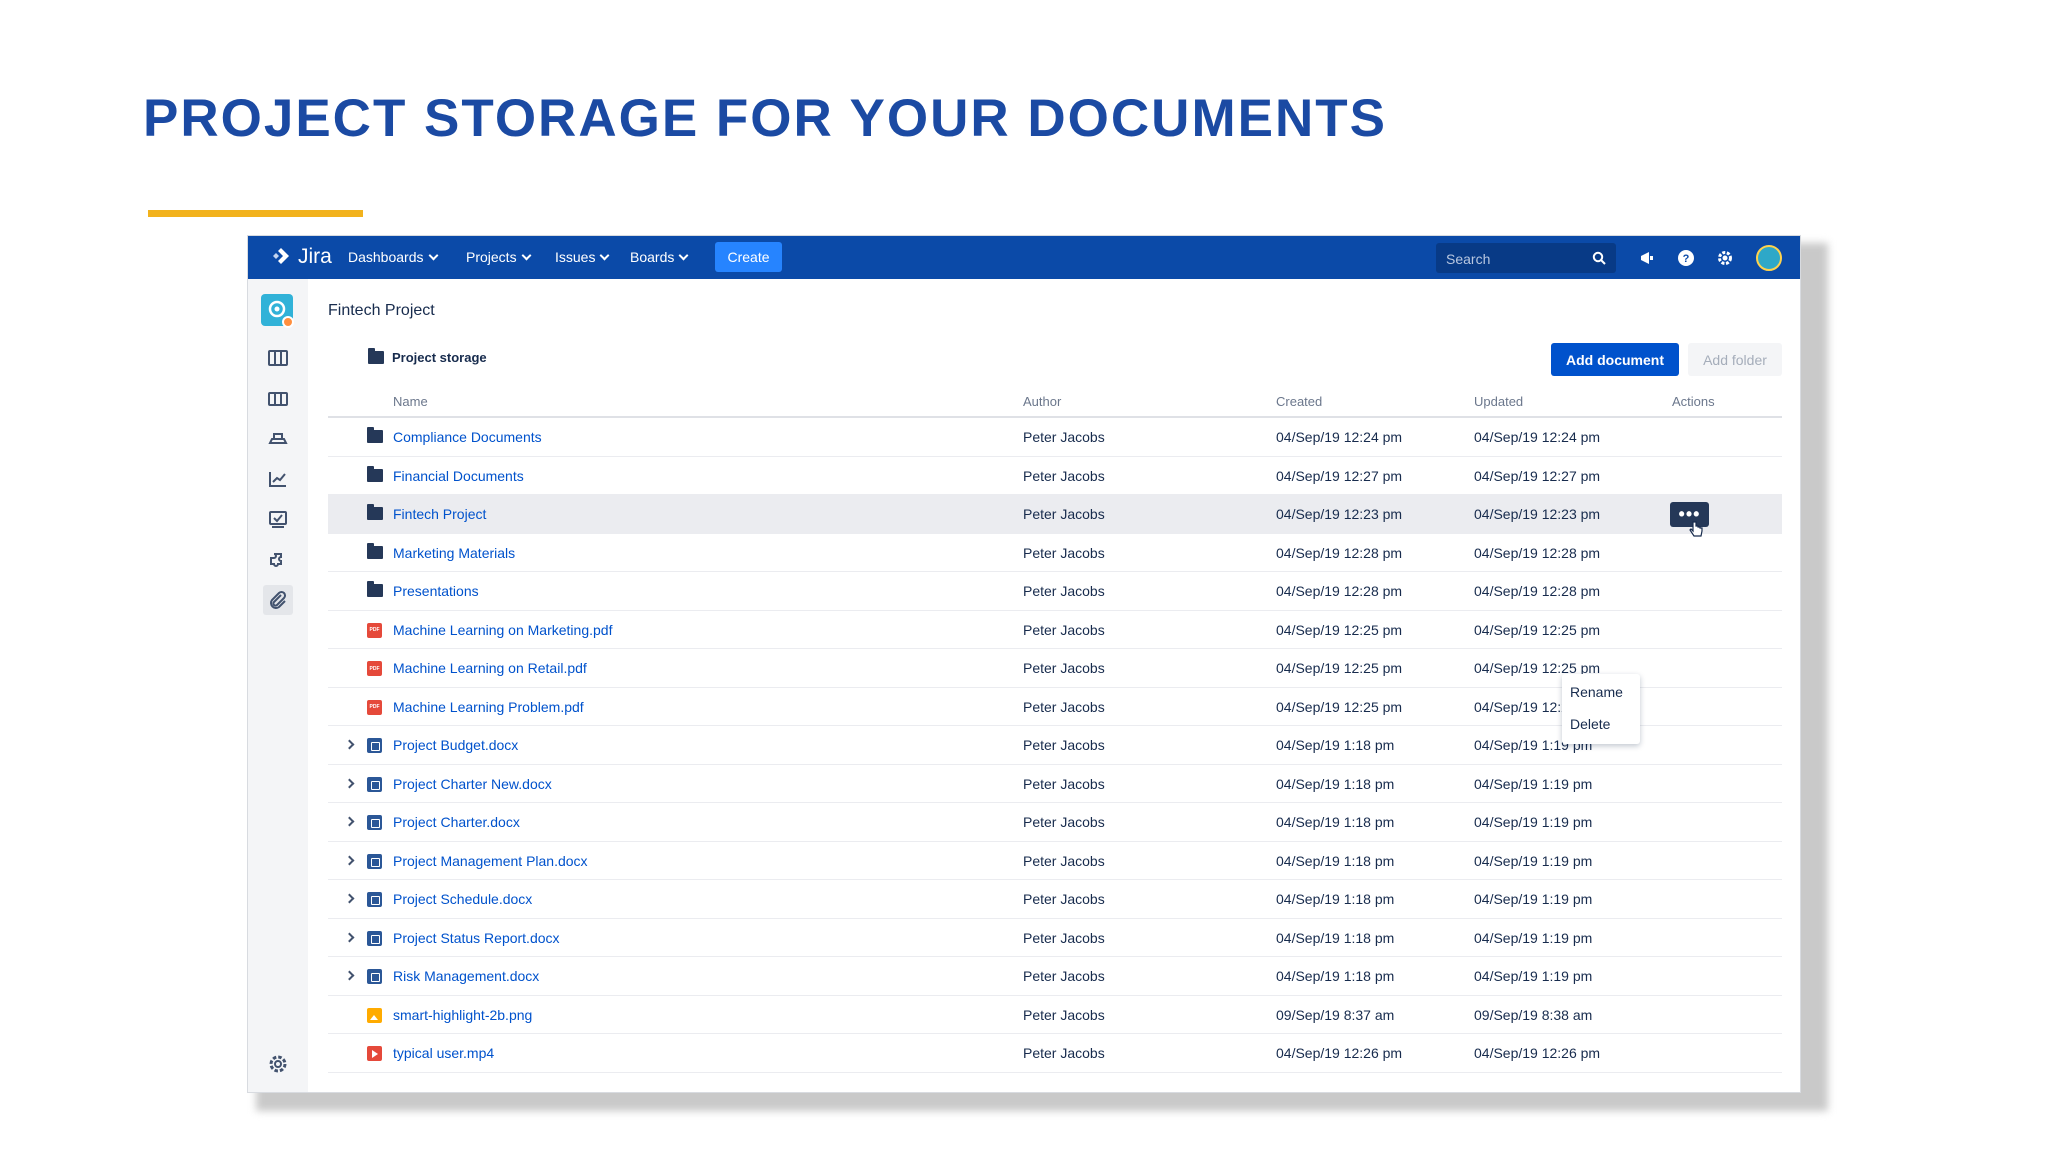 This screenshot has height=1152, width=2048. Describe the element at coordinates (278, 439) in the screenshot. I see `releases-icon` at that location.